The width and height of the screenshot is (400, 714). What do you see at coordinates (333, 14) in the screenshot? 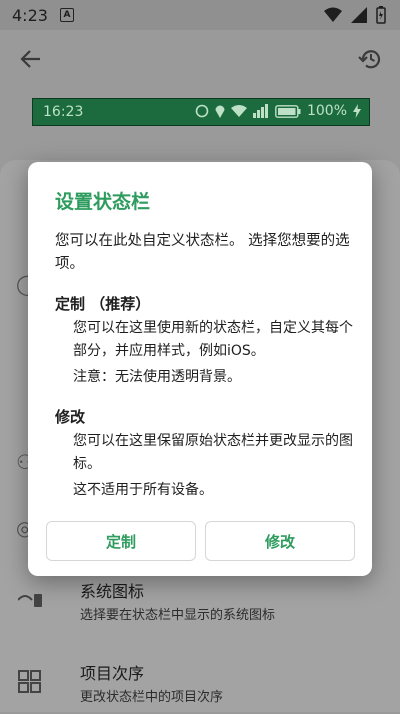
I see `wifi-icon` at bounding box center [333, 14].